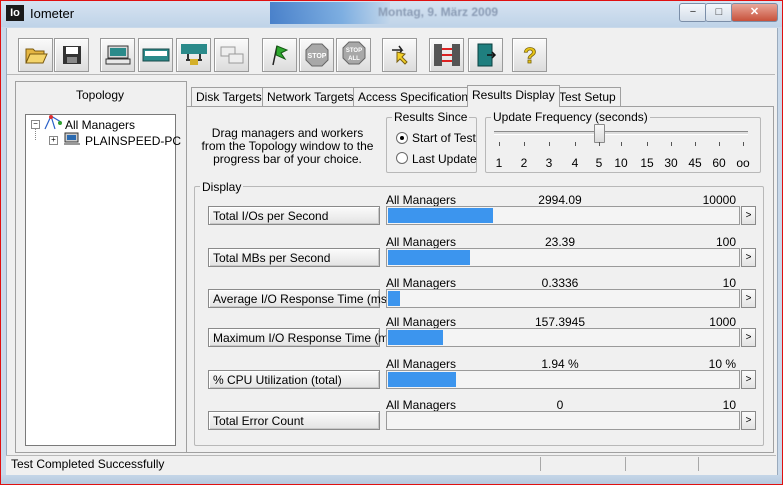  What do you see at coordinates (310, 96) in the screenshot?
I see `tab-network-targets: Network Targets` at bounding box center [310, 96].